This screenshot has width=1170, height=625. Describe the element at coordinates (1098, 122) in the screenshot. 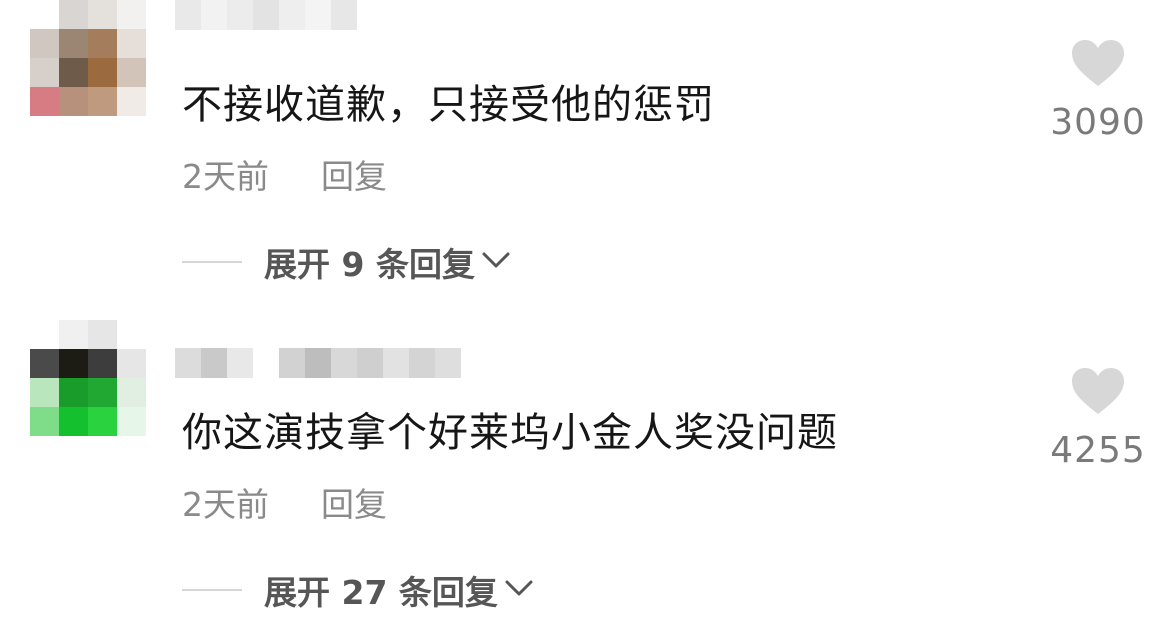

I see `like-count: 3090` at that location.